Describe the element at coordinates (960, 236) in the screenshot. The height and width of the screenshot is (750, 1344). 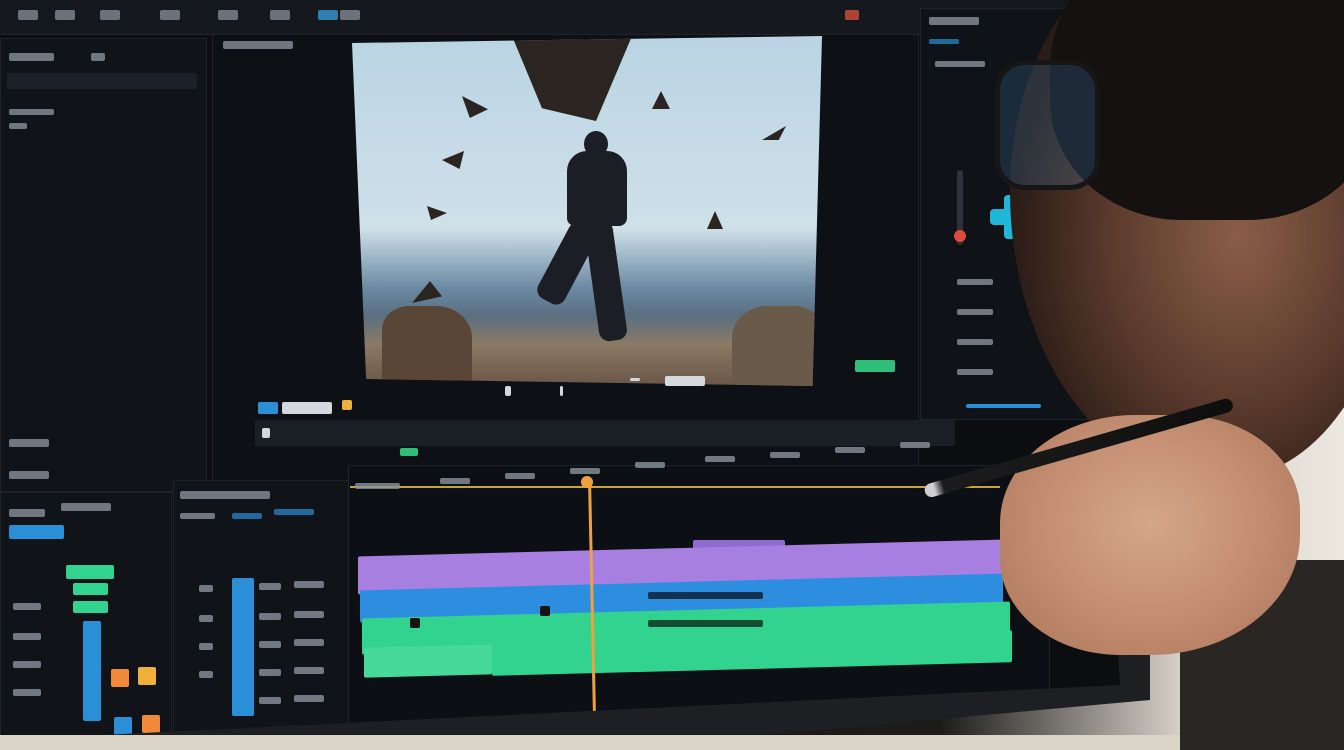
I see `slider-knob` at that location.